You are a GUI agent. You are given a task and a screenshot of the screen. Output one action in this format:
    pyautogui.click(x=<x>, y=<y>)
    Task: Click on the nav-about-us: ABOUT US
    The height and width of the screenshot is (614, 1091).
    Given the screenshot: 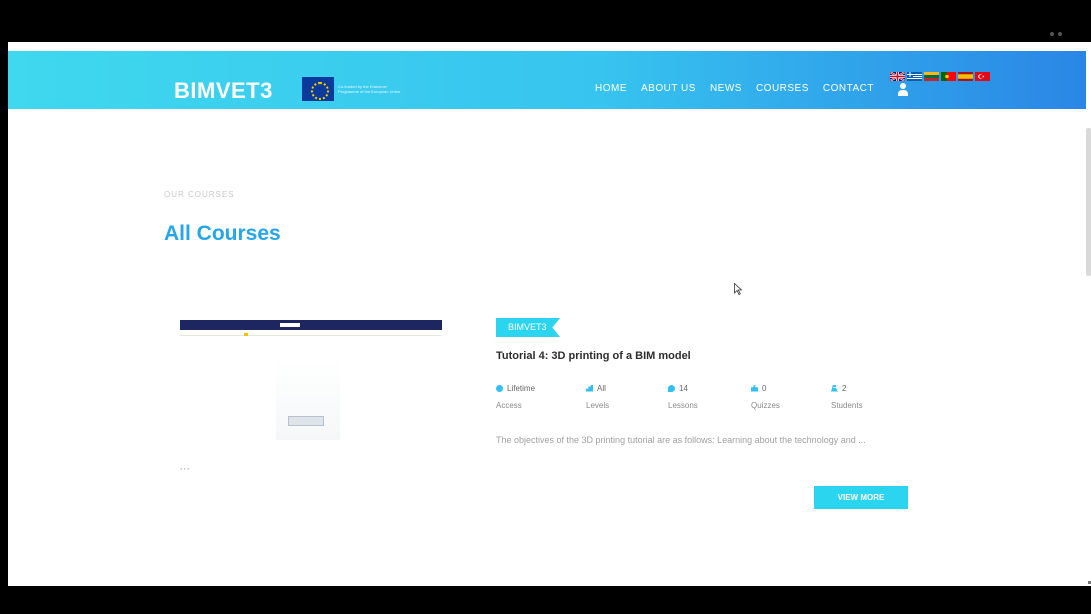 What is the action you would take?
    pyautogui.click(x=668, y=88)
    